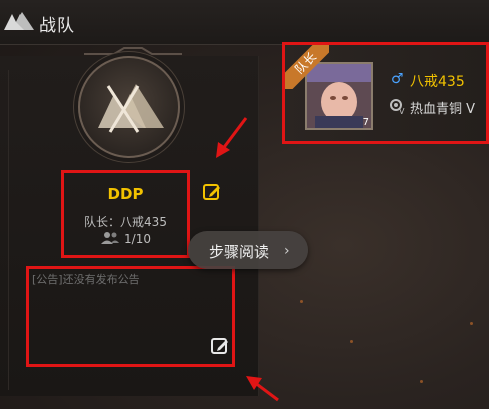 The width and height of the screenshot is (489, 409). Describe the element at coordinates (19, 21) in the screenshot. I see `team-flag-icon` at that location.